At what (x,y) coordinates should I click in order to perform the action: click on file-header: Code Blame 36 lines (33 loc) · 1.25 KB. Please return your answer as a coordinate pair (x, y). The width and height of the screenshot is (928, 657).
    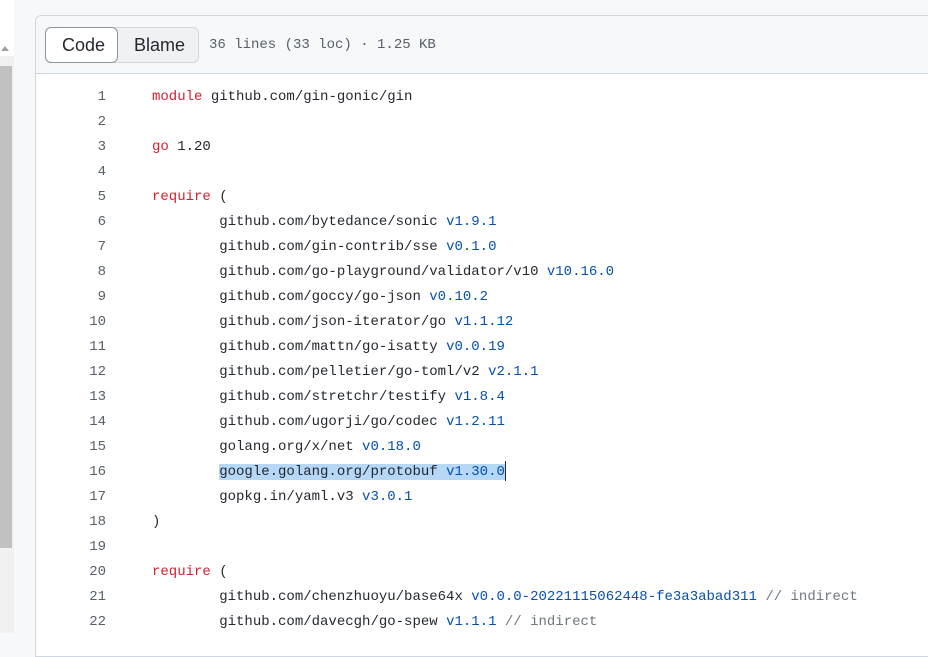
    Looking at the image, I should click on (482, 45).